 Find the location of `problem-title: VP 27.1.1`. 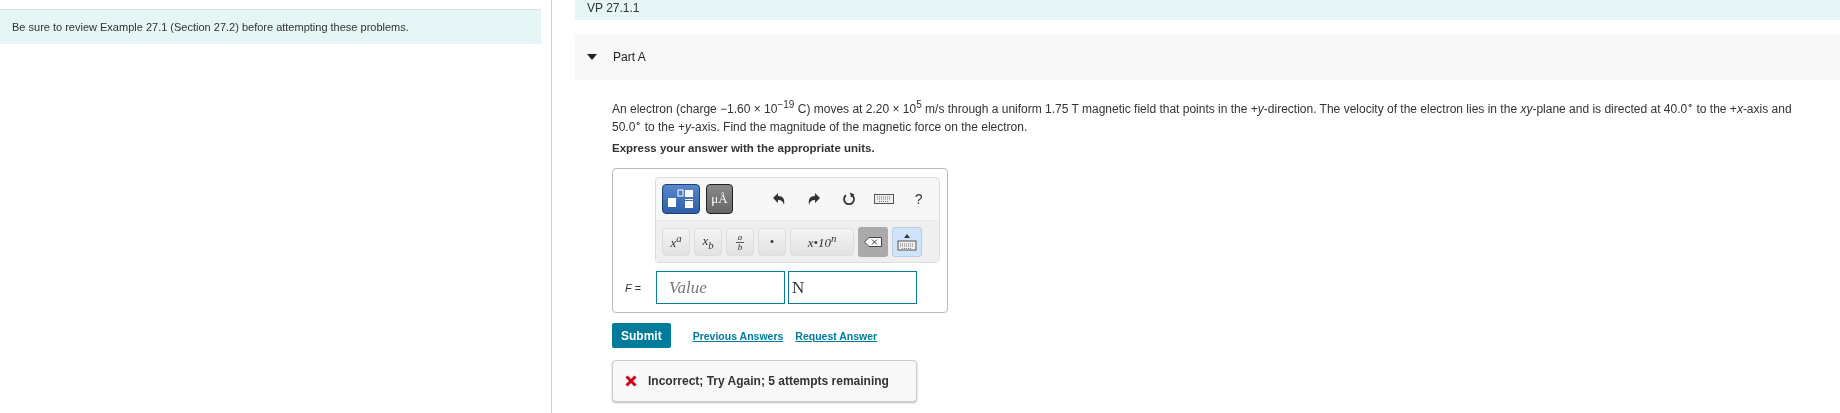

problem-title: VP 27.1.1 is located at coordinates (1207, 10).